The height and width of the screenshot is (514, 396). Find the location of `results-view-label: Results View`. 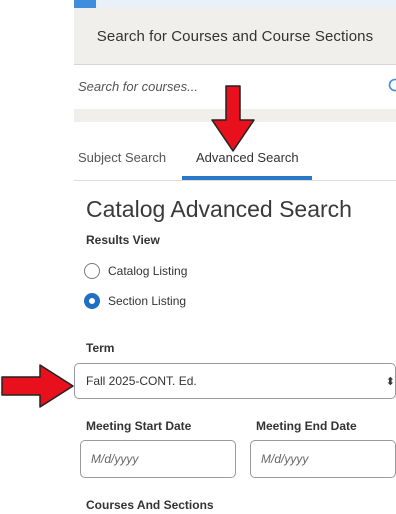

results-view-label: Results View is located at coordinates (123, 240).